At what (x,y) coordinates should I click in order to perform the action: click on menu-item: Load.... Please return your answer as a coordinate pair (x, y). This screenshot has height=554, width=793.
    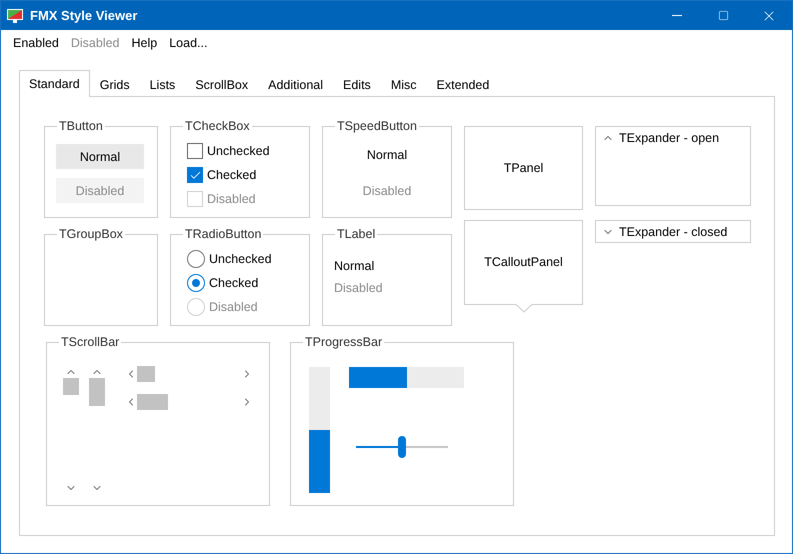
    Looking at the image, I should click on (188, 43).